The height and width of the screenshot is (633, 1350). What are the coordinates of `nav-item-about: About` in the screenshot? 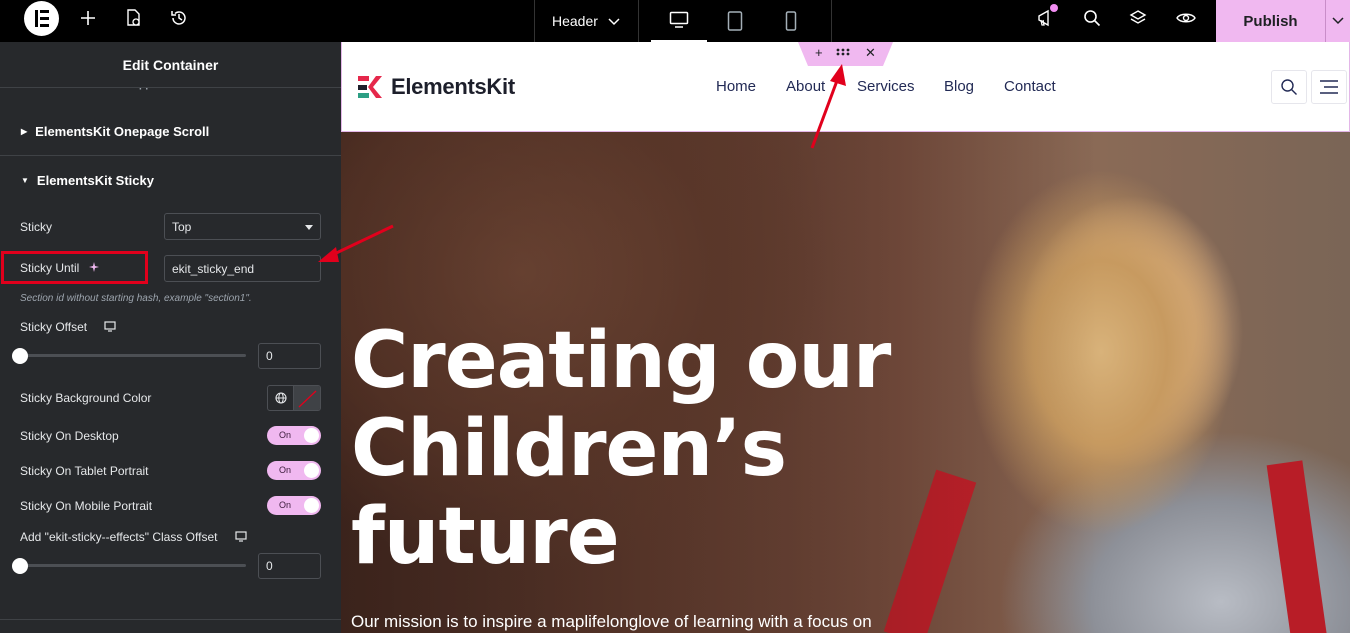 It's located at (805, 86).